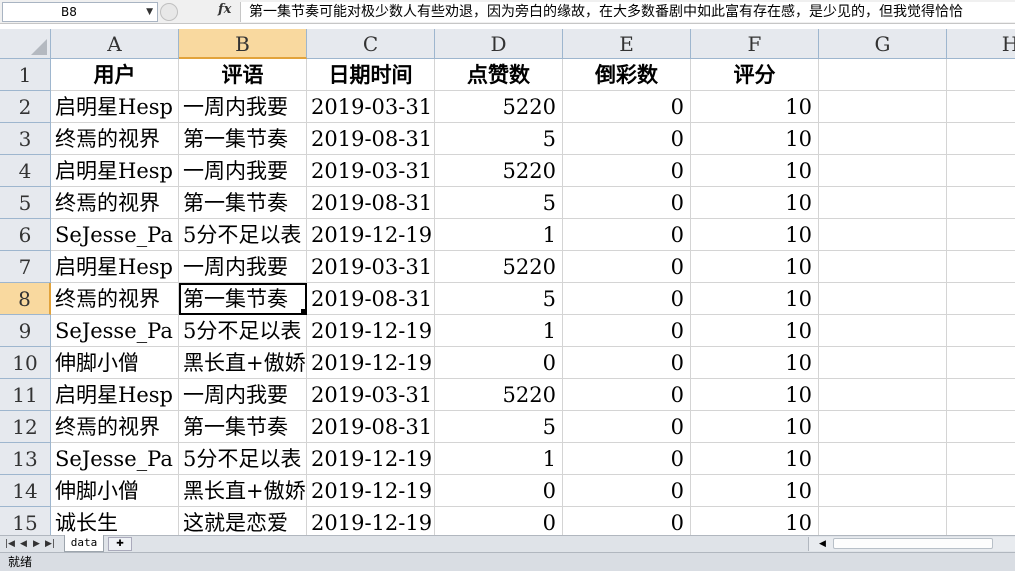  Describe the element at coordinates (627, 44) in the screenshot. I see `column-header-e: E` at that location.